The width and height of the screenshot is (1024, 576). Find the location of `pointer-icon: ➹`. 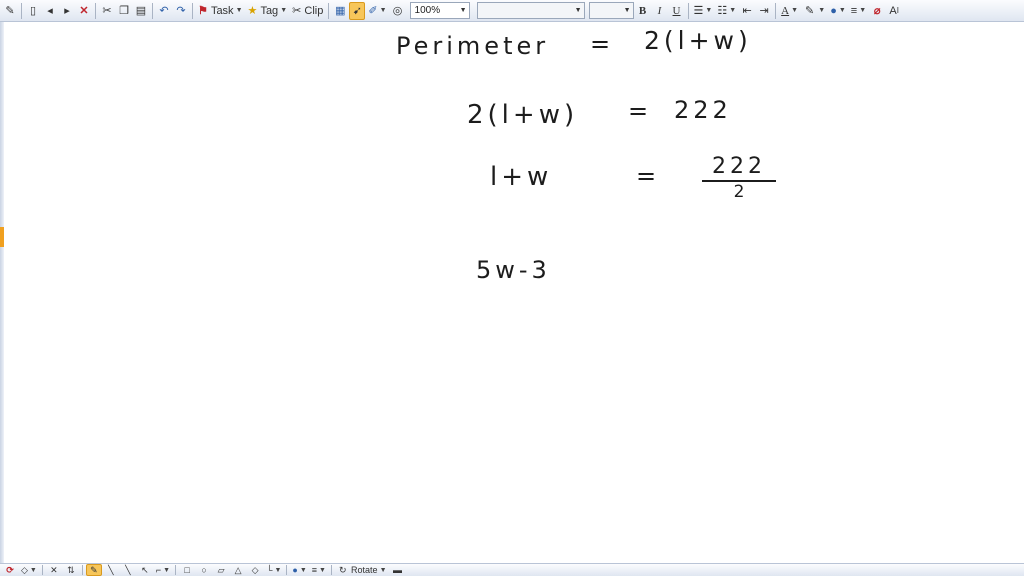

pointer-icon: ➹ is located at coordinates (357, 10).